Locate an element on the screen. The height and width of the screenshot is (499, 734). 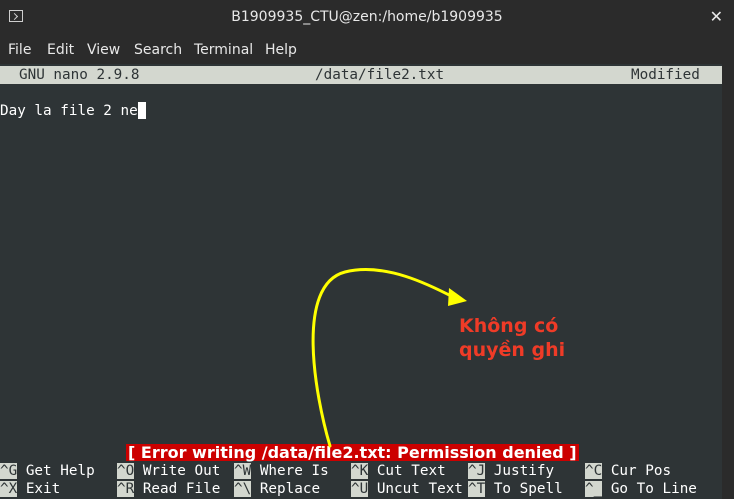
arrow-curve is located at coordinates (384, 358).